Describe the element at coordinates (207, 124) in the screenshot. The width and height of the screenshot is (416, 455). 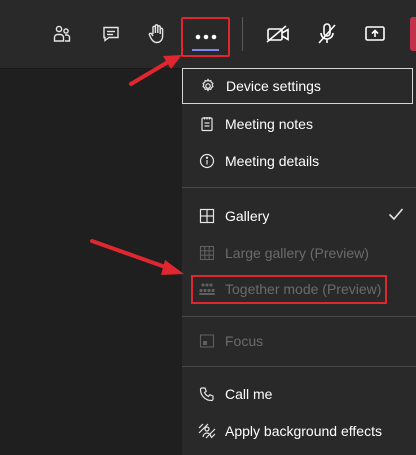
I see `notes-icon` at that location.